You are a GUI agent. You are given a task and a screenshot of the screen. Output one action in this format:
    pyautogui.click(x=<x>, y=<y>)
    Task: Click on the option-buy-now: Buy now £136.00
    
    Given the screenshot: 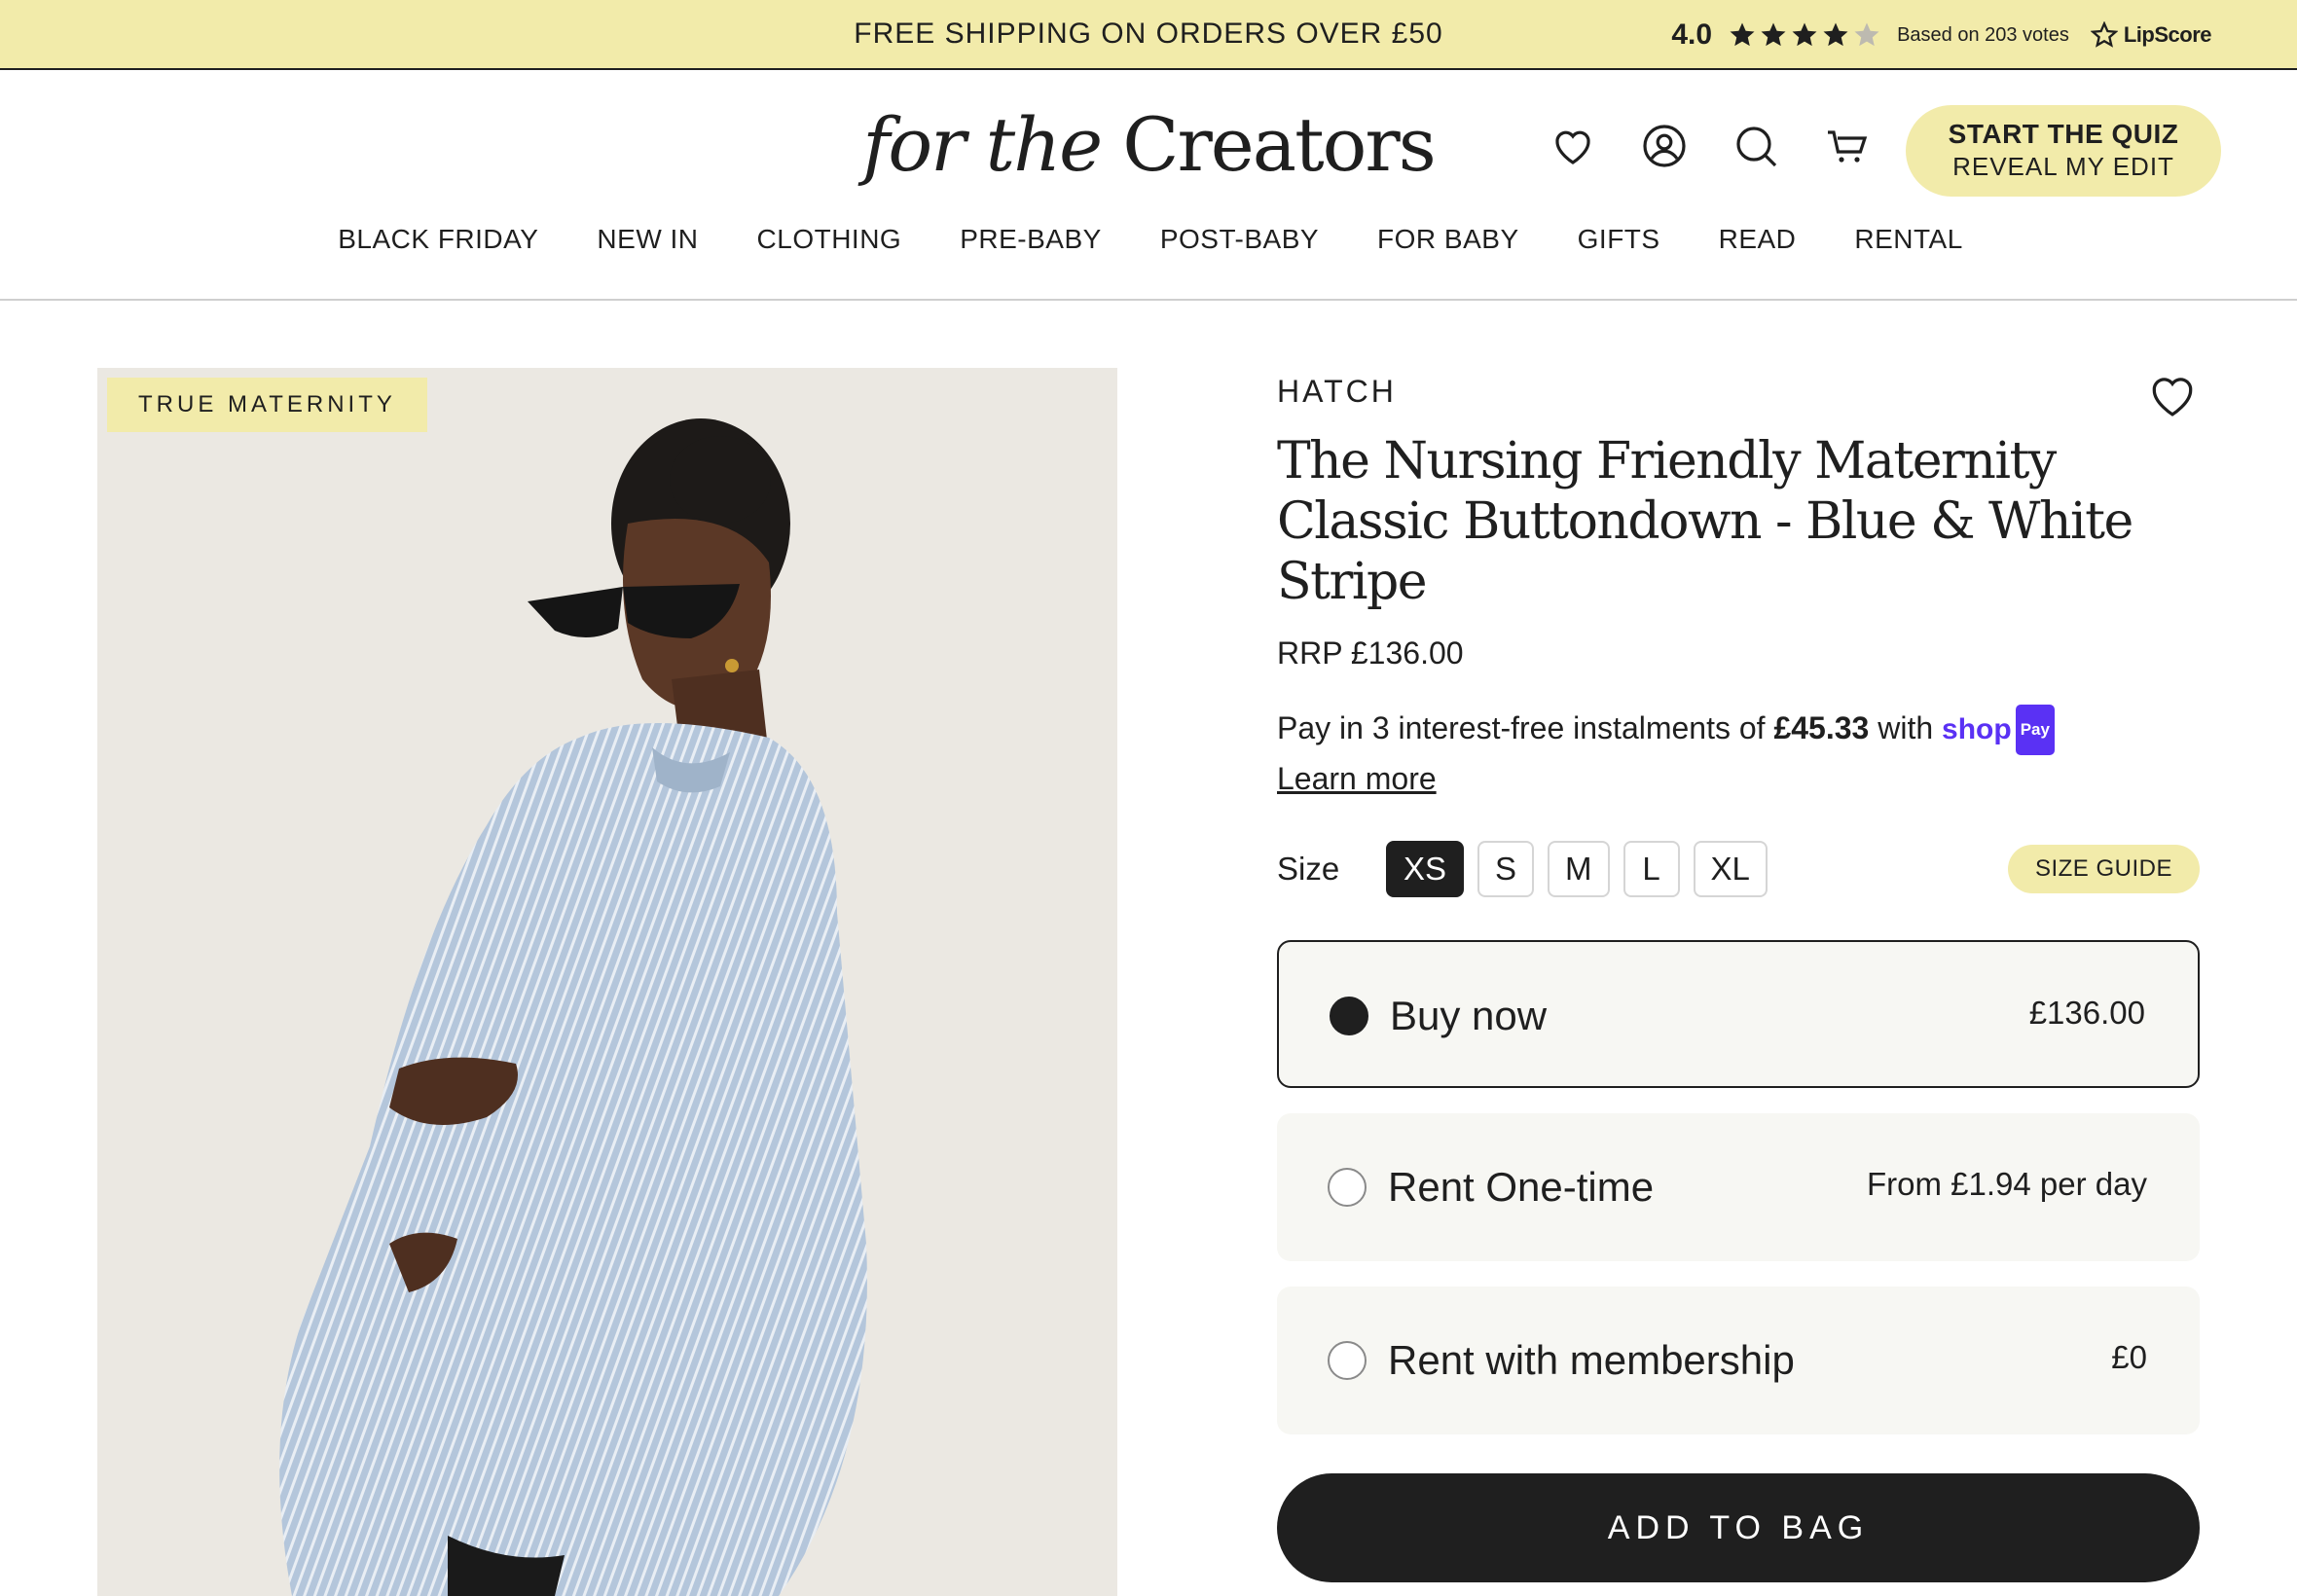 What is the action you would take?
    pyautogui.click(x=1738, y=1014)
    